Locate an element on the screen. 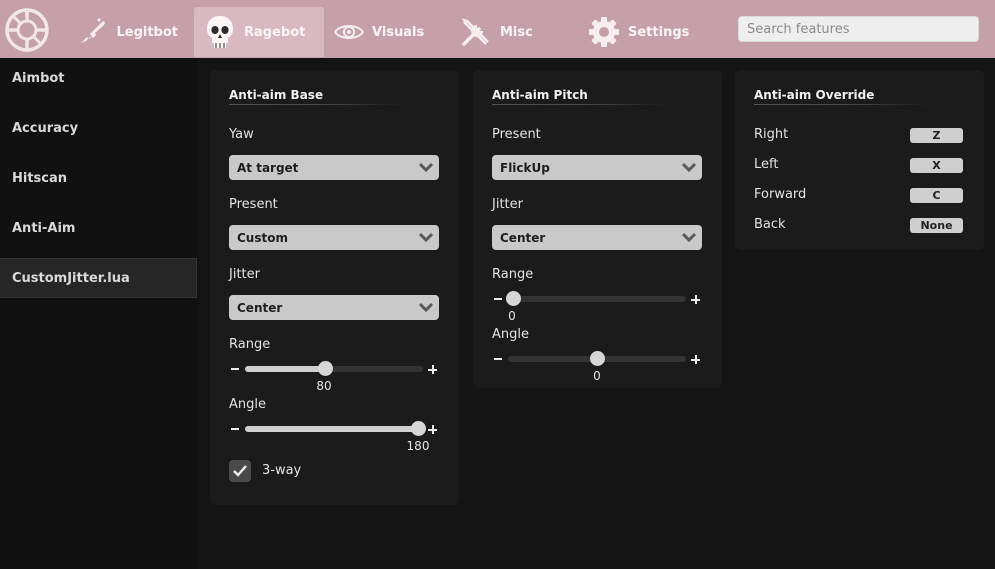  override-left-keybind: X is located at coordinates (936, 165).